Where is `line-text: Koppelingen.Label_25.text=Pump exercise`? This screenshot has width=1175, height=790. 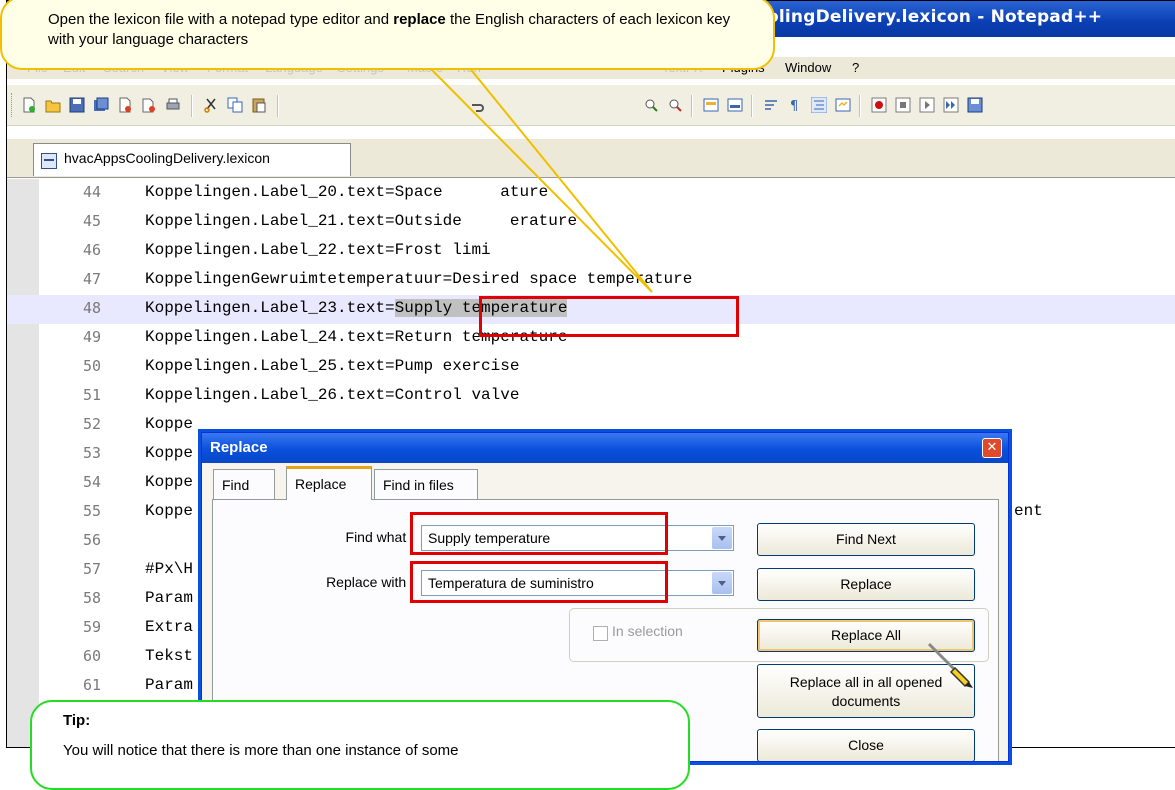
line-text: Koppelingen.Label_25.text=Pump exercise is located at coordinates (332, 366).